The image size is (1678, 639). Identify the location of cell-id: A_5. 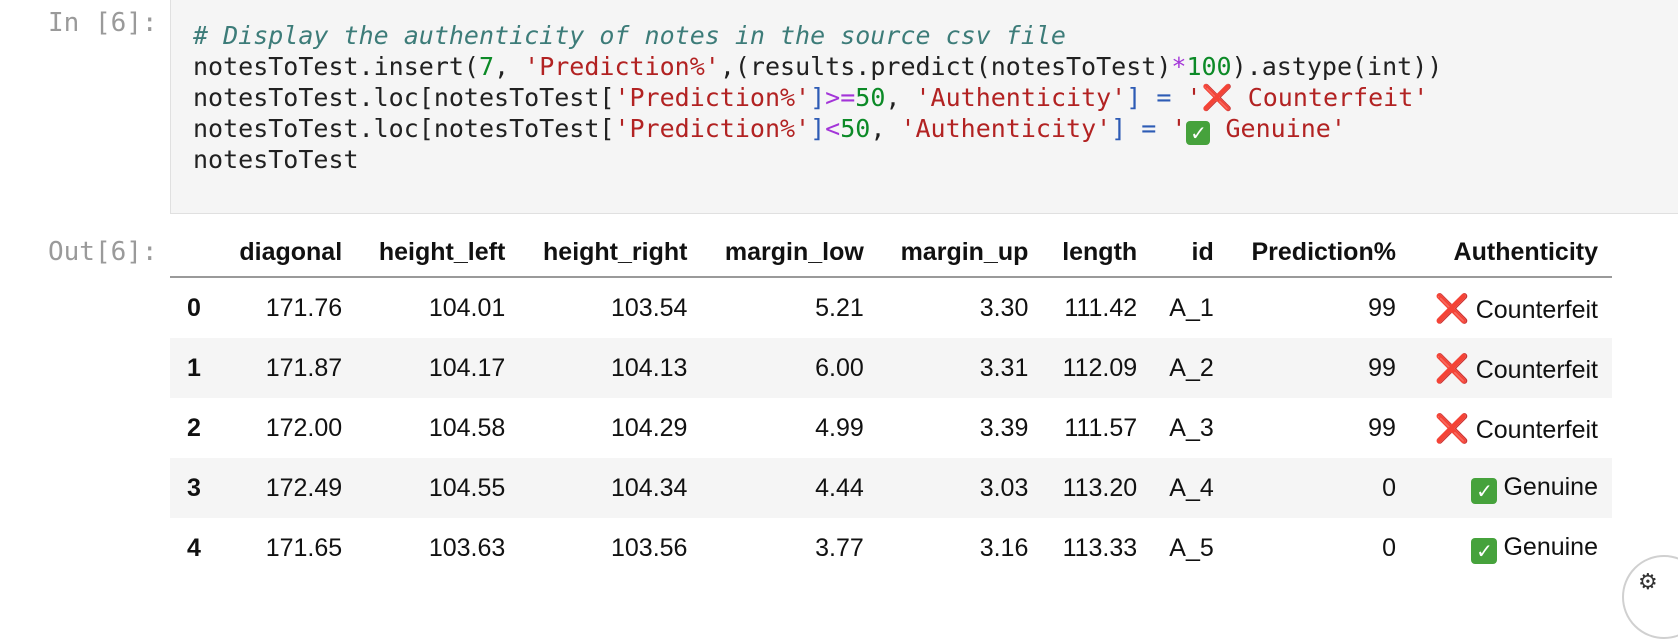
(1191, 547).